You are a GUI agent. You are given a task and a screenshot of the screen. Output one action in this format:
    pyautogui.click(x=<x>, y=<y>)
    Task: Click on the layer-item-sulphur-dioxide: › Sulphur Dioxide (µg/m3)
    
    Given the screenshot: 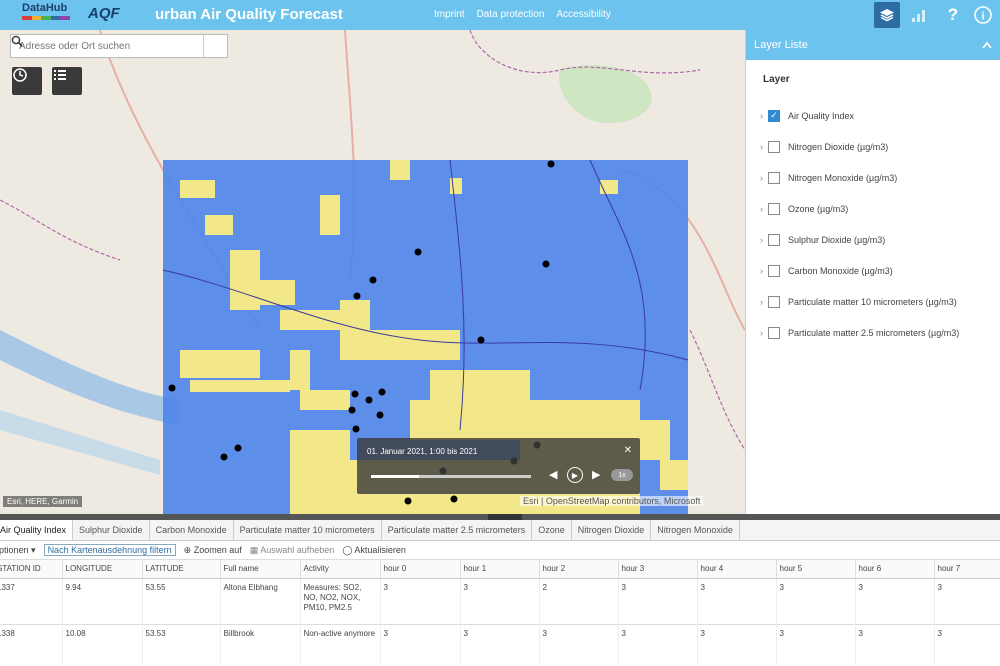 What is the action you would take?
    pyautogui.click(x=873, y=239)
    